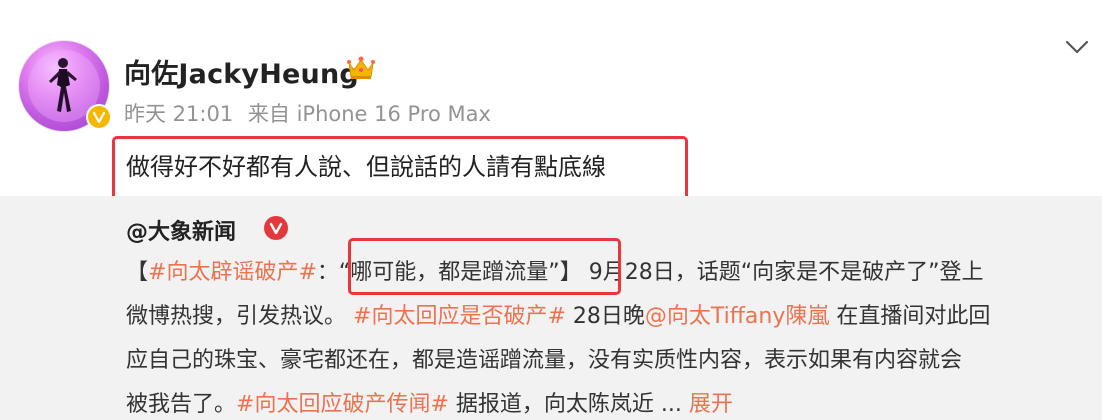 Image resolution: width=1102 pixels, height=420 pixels. Describe the element at coordinates (786, 272) in the screenshot. I see `repost-text: 9月28日，话题“向家是不是破产了”登上` at that location.